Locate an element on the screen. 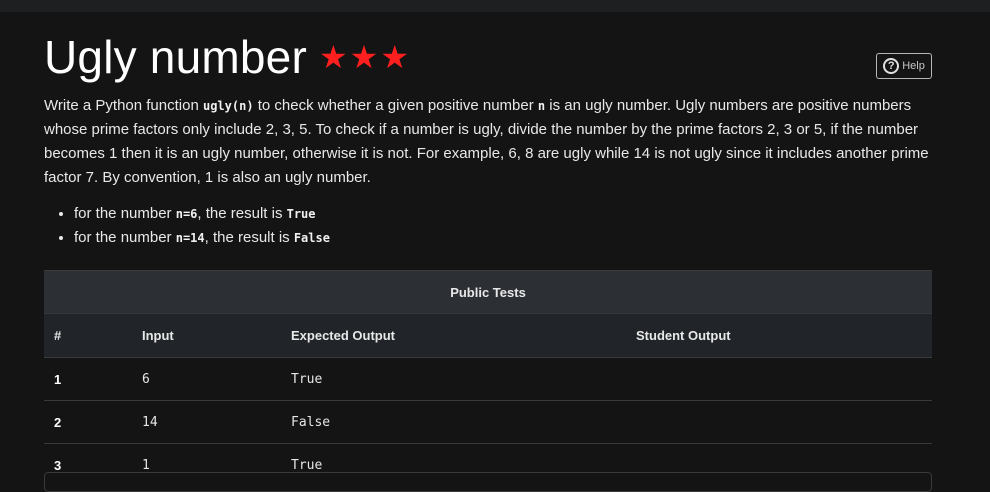 Image resolution: width=990 pixels, height=492 pixels. column-header-input: Input is located at coordinates (215, 335).